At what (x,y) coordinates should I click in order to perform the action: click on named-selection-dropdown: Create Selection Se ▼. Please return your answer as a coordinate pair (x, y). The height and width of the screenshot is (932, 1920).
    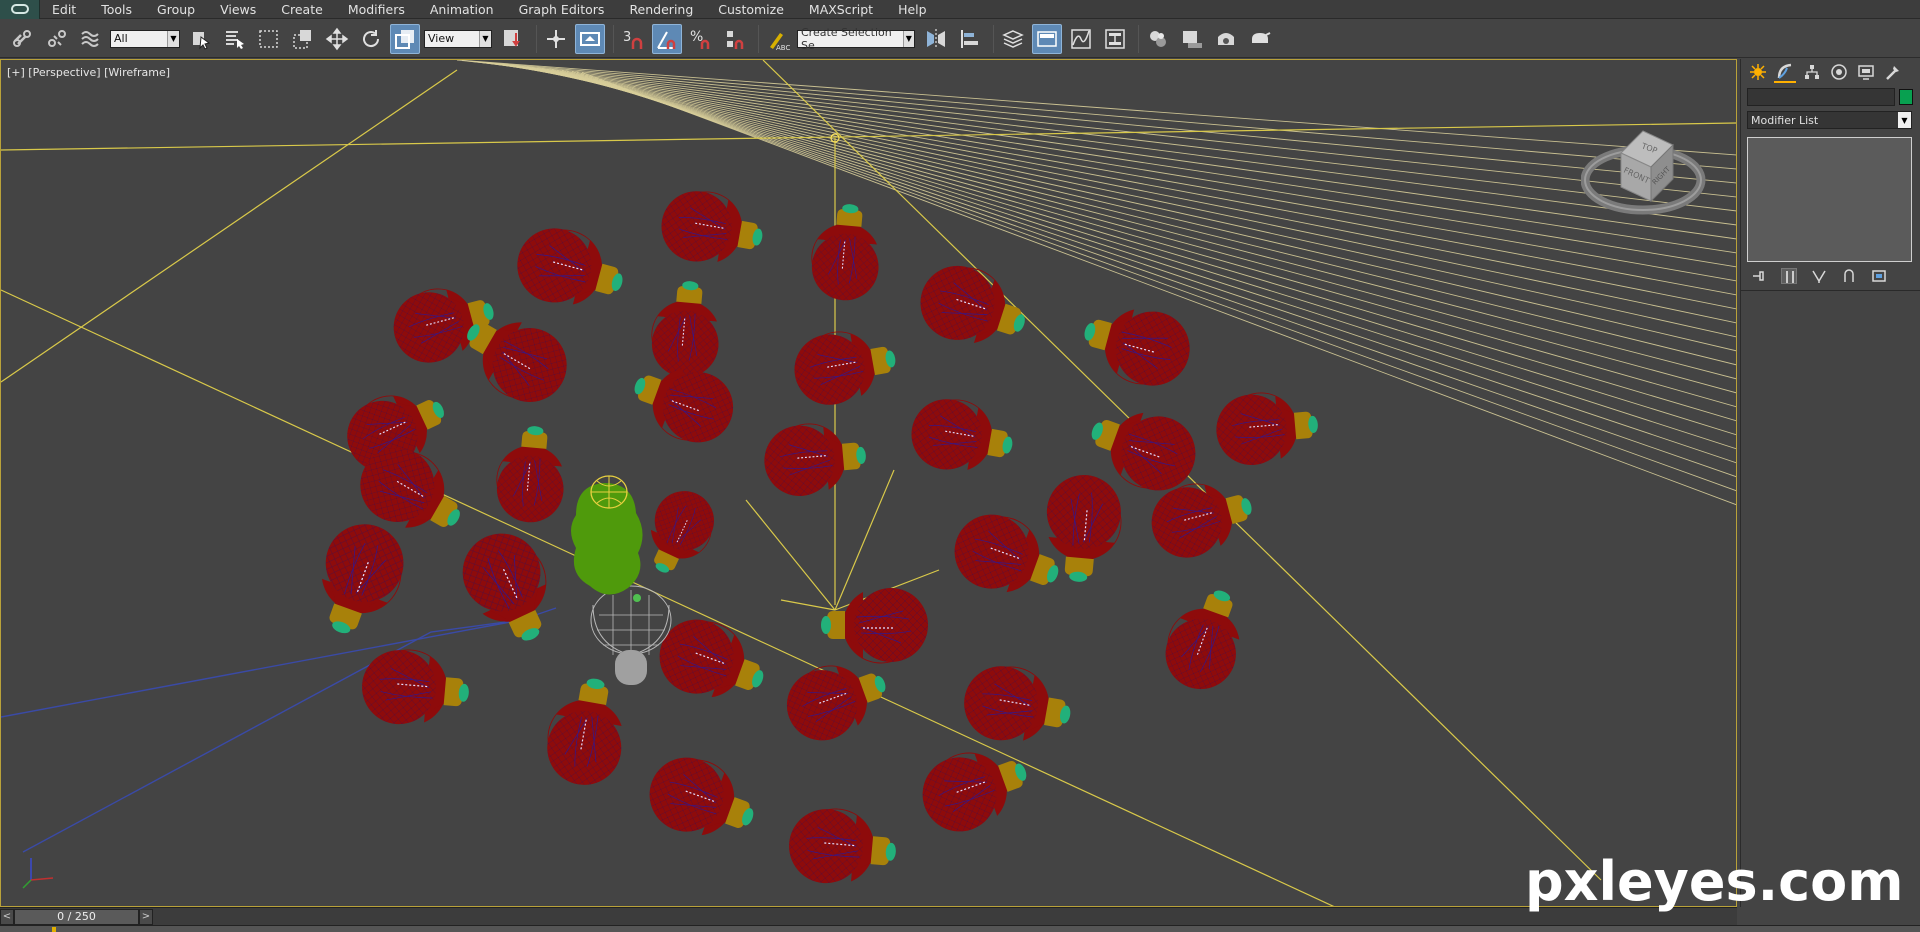
    Looking at the image, I should click on (856, 39).